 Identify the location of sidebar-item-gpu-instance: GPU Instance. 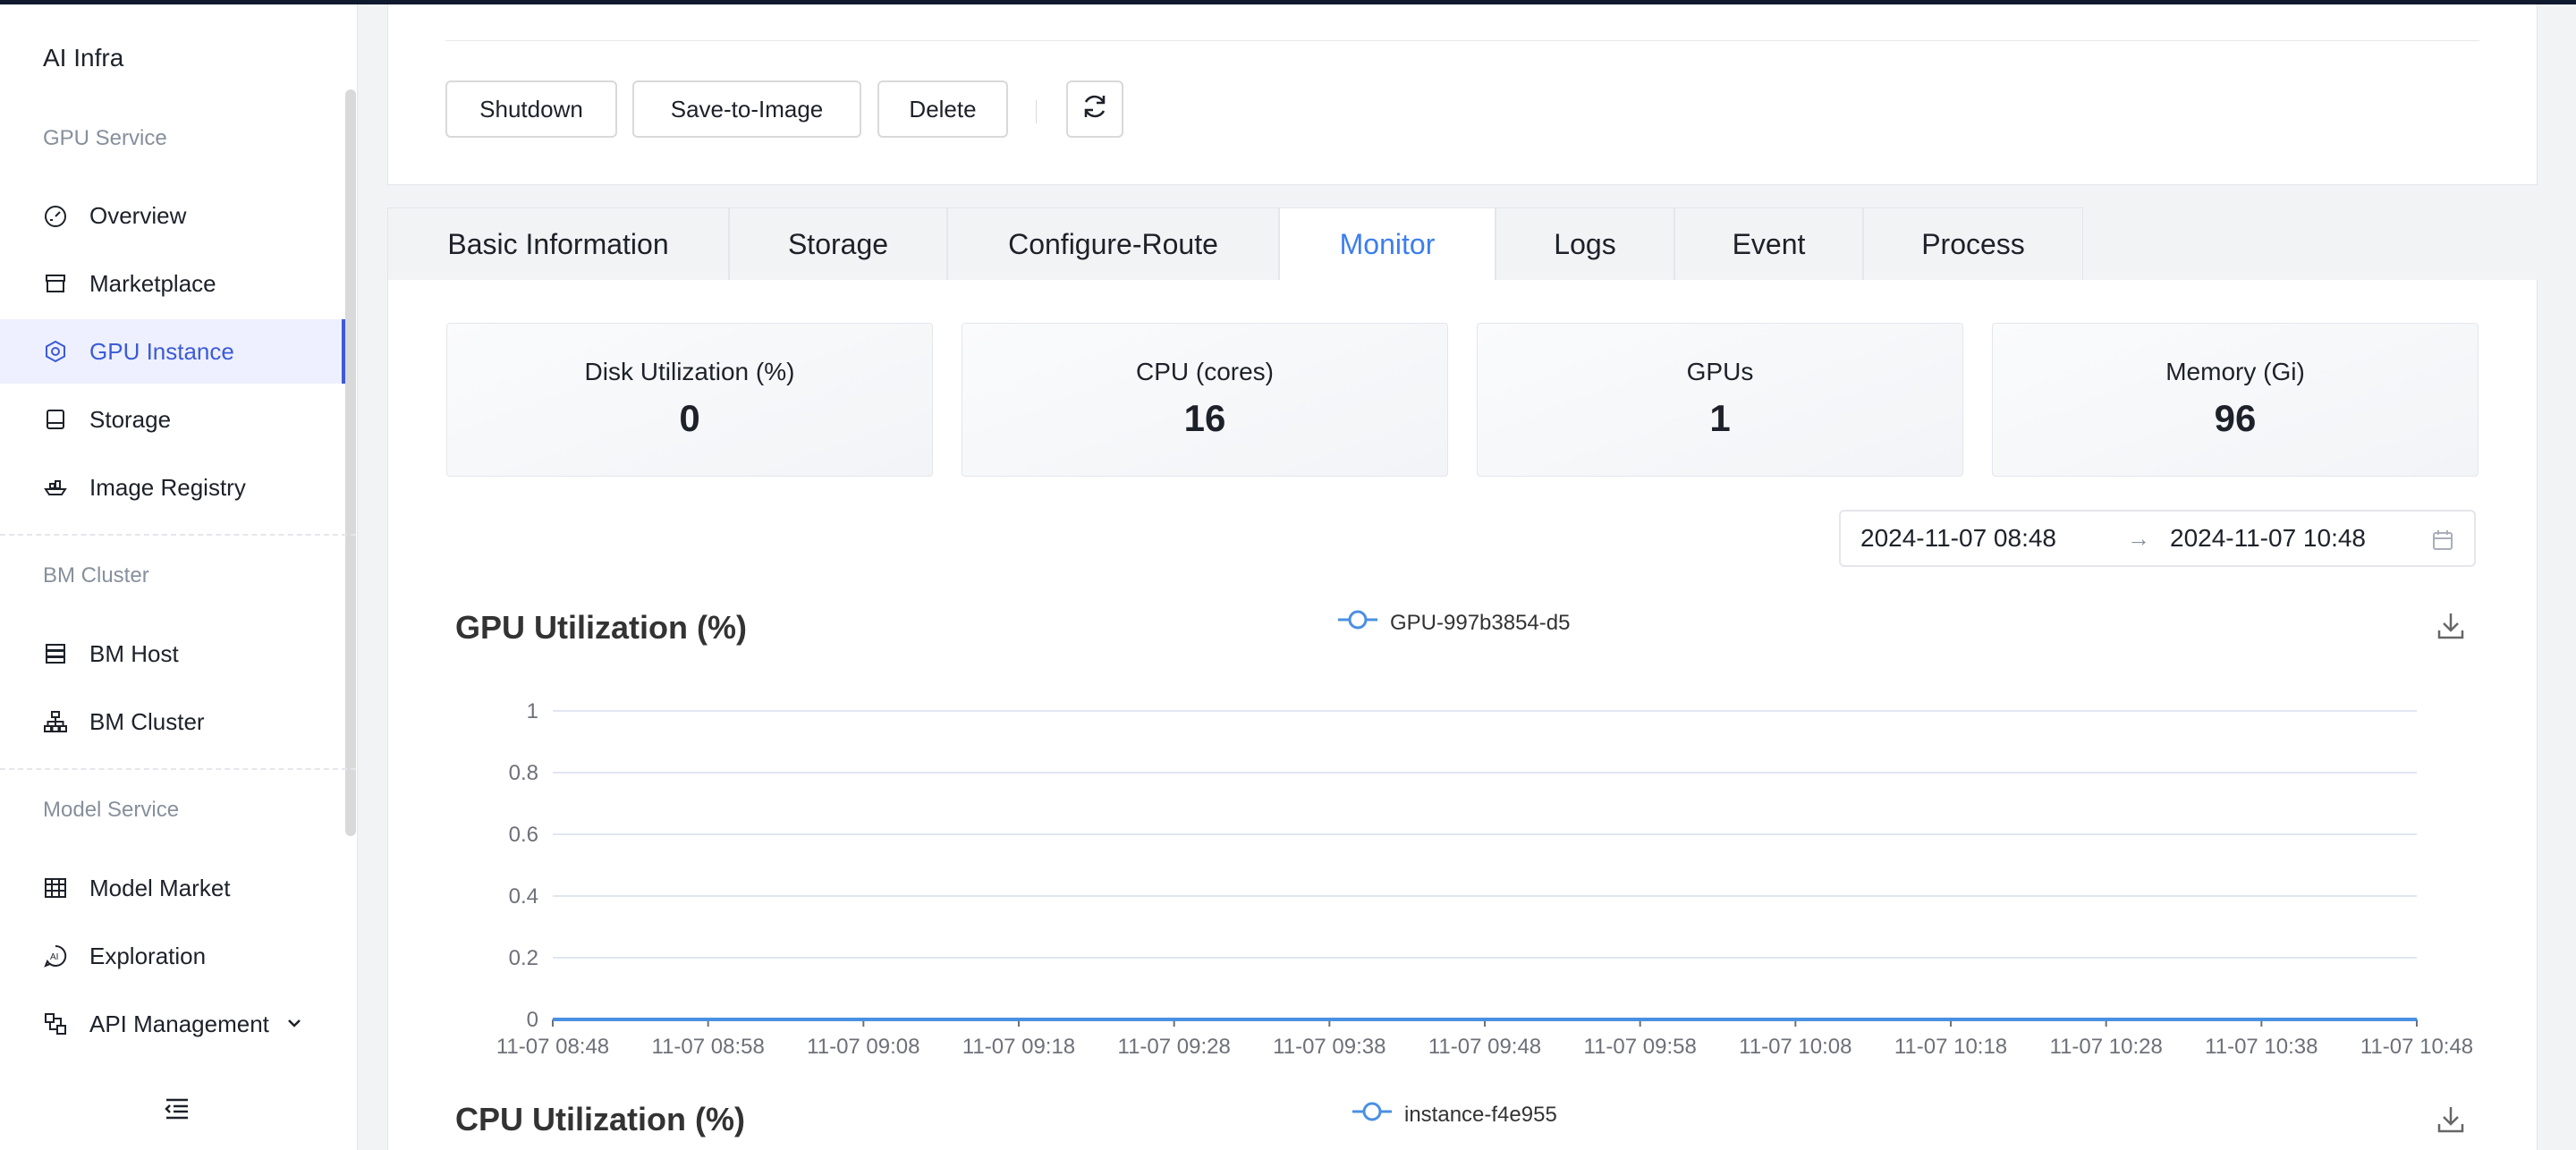
(172, 351).